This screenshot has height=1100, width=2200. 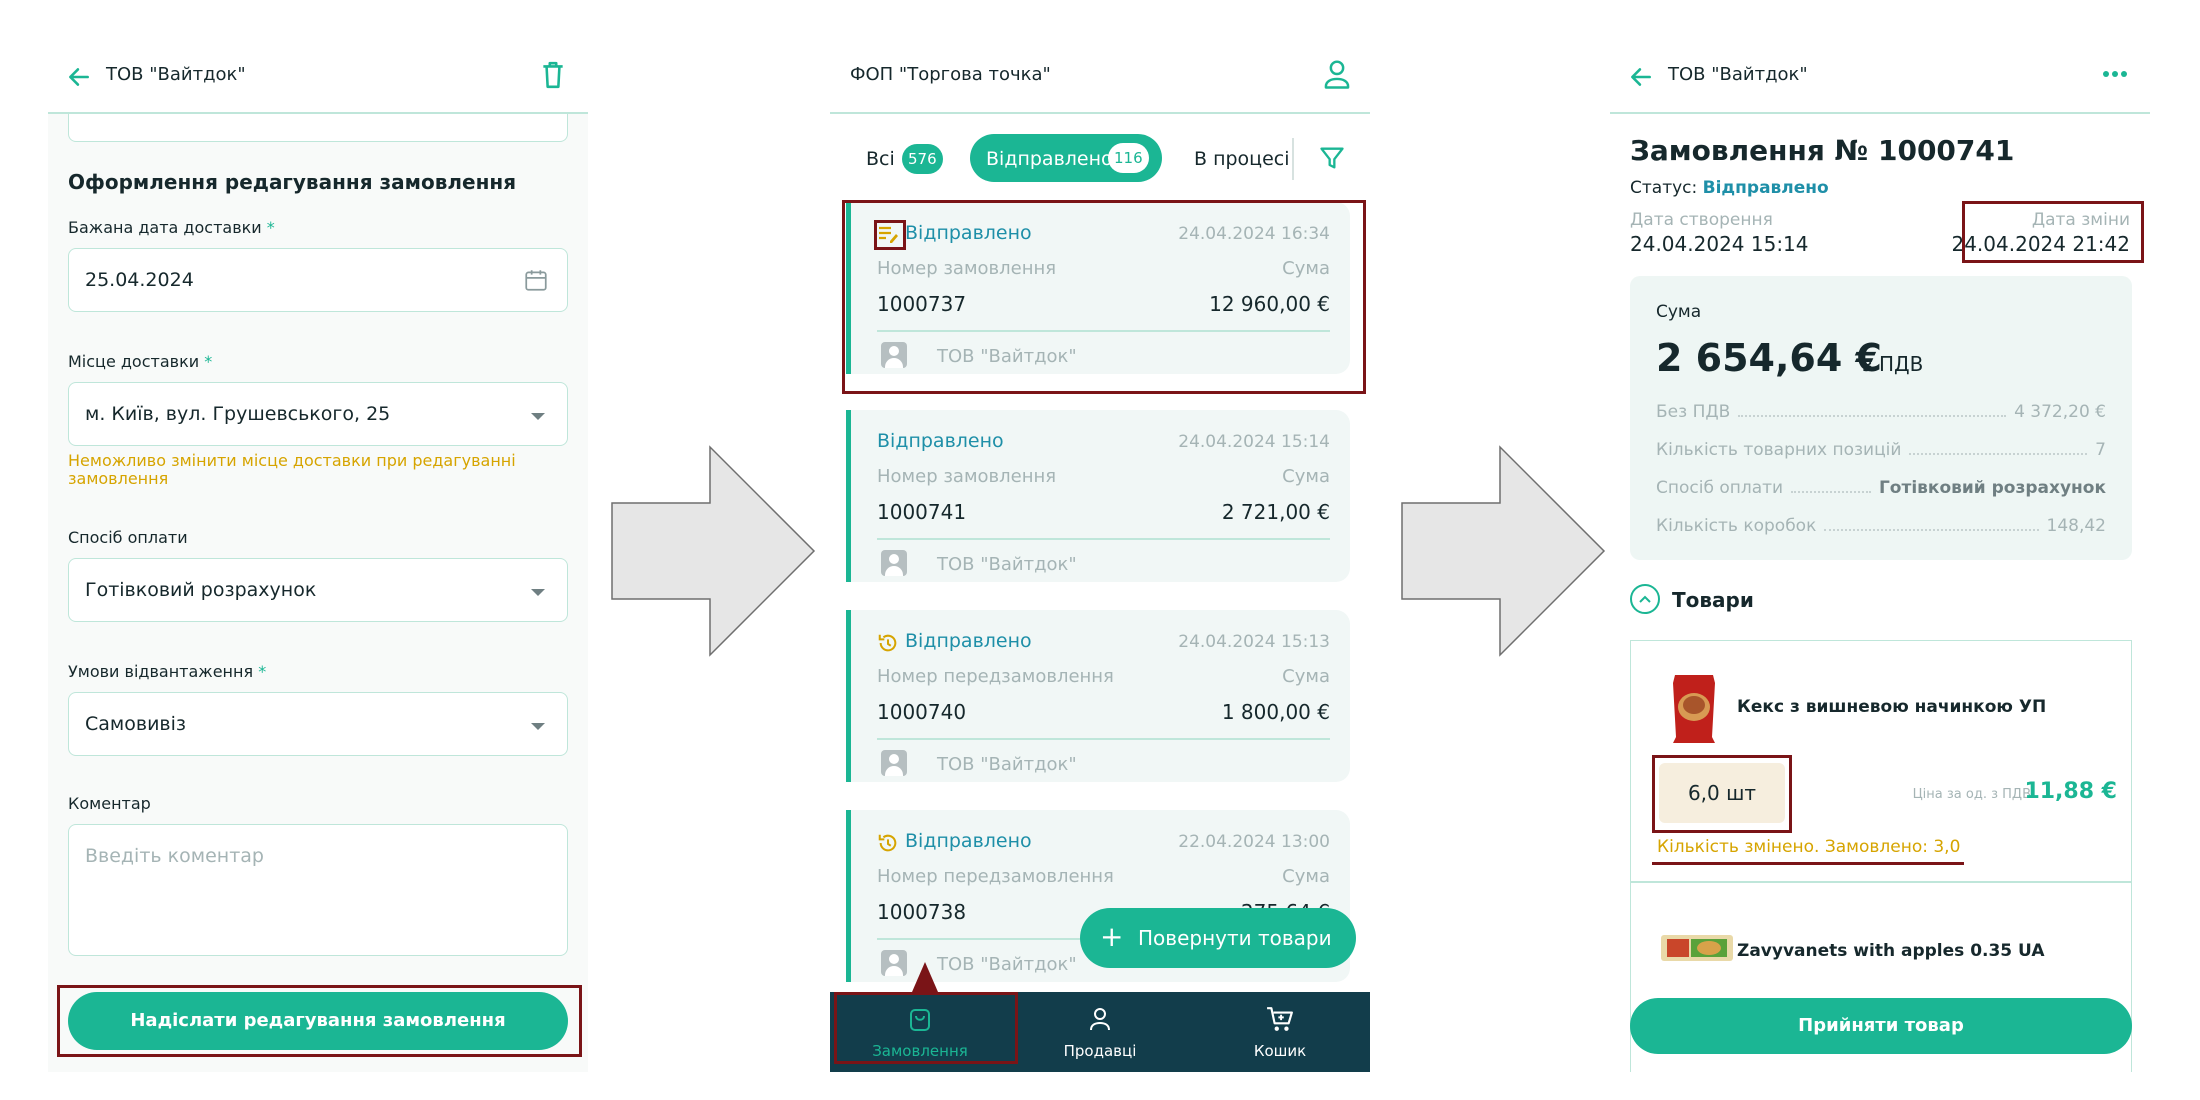 What do you see at coordinates (922, 912) in the screenshot?
I see `order-number: 1000738` at bounding box center [922, 912].